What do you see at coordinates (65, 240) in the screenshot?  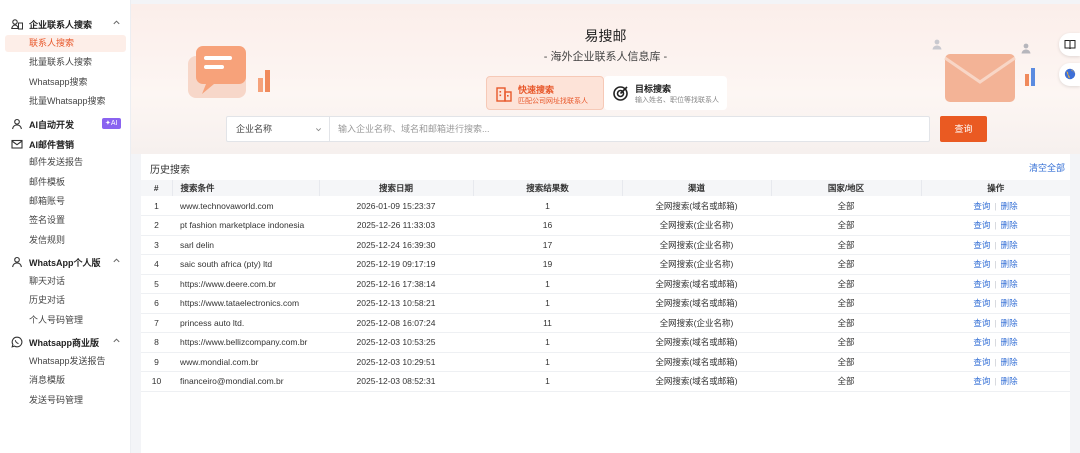 I see `sidebar-item-send-rules: 发信规则` at bounding box center [65, 240].